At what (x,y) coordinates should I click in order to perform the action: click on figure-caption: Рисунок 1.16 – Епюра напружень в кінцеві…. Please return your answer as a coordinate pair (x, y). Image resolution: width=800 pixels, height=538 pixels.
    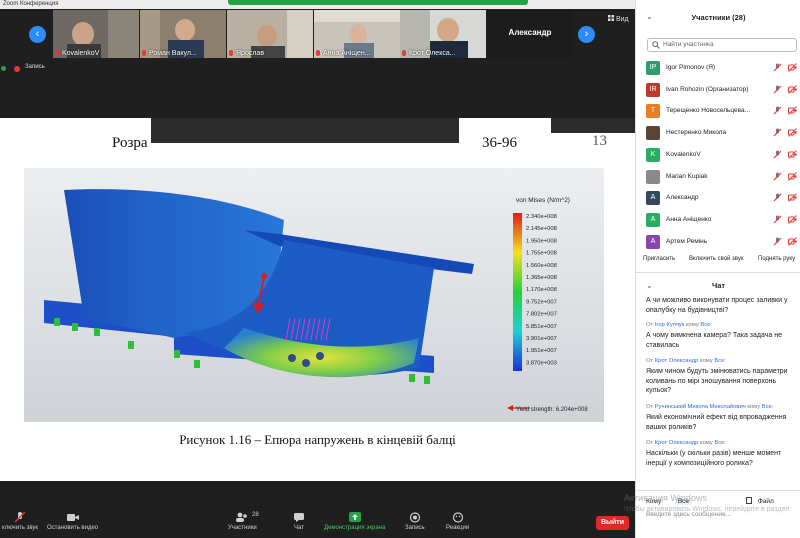
    Looking at the image, I should click on (317, 439).